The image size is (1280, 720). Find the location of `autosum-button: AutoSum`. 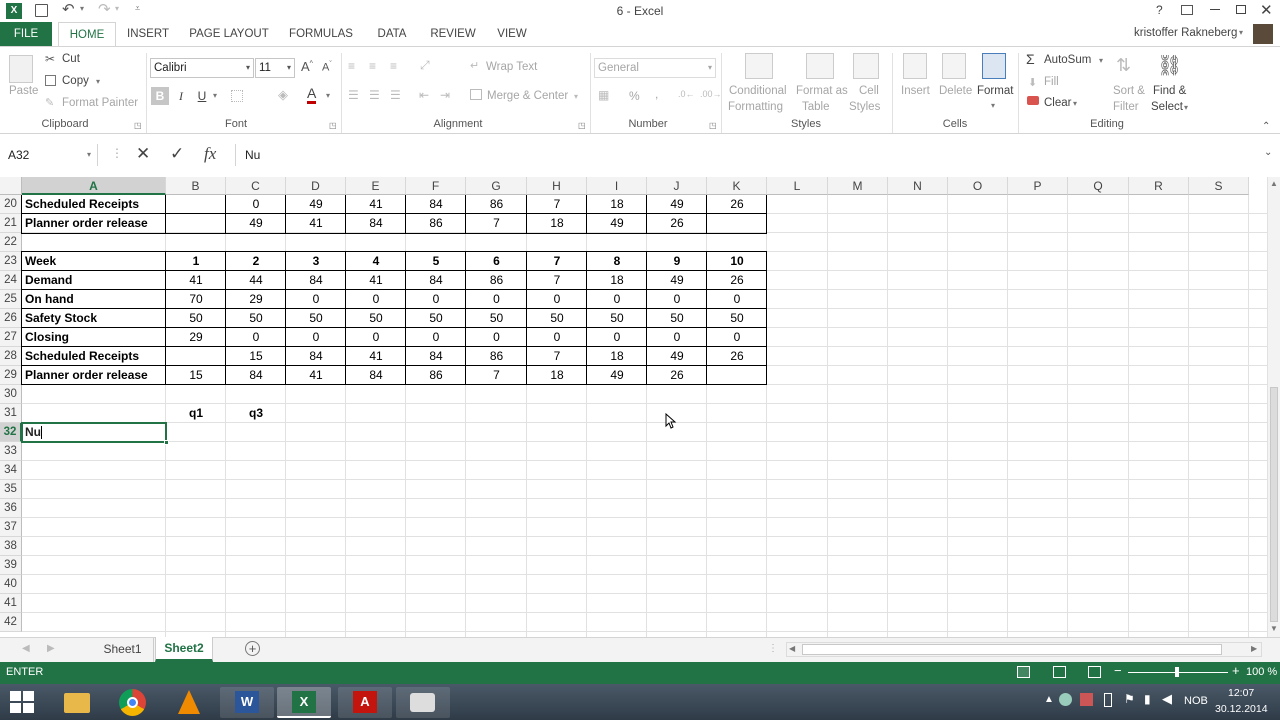

autosum-button: AutoSum is located at coordinates (1067, 60).